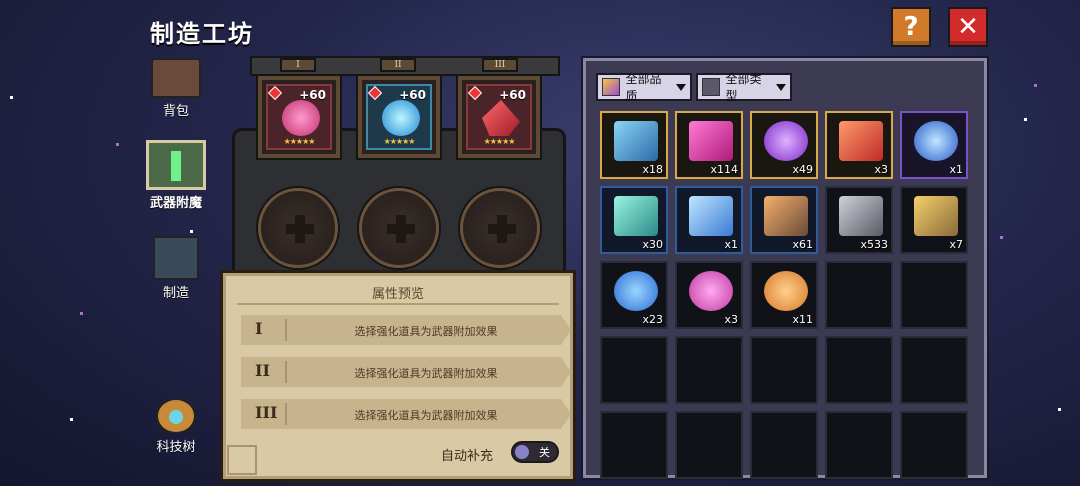 The image size is (1080, 486). Describe the element at coordinates (711, 141) in the screenshot. I see `pink-ingot-icon` at that location.